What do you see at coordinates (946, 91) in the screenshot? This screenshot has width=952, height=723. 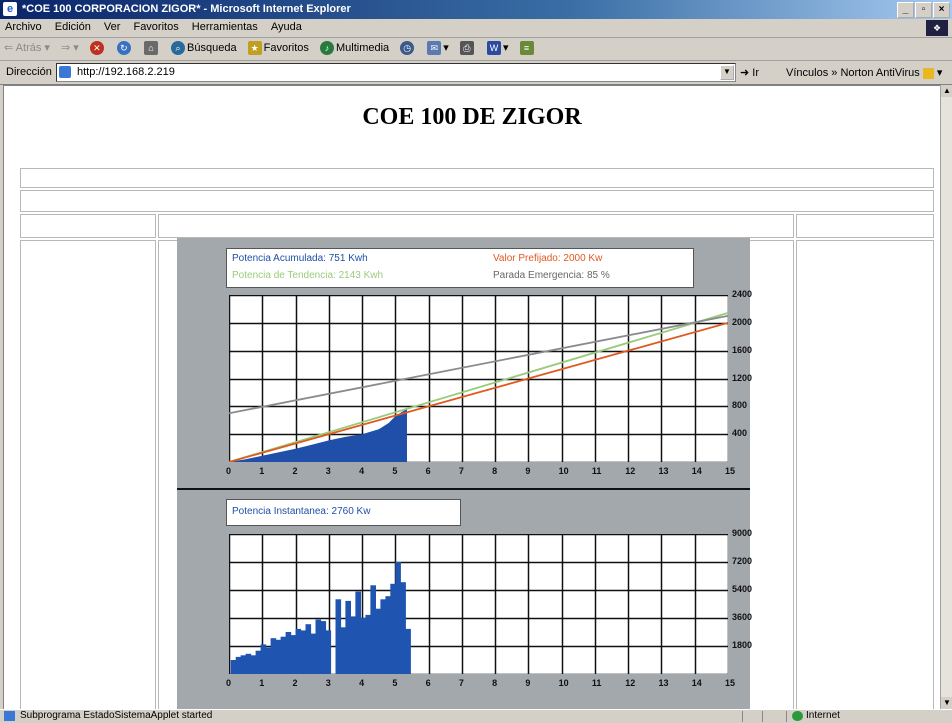 I see `scroll-up-icon: ▲` at bounding box center [946, 91].